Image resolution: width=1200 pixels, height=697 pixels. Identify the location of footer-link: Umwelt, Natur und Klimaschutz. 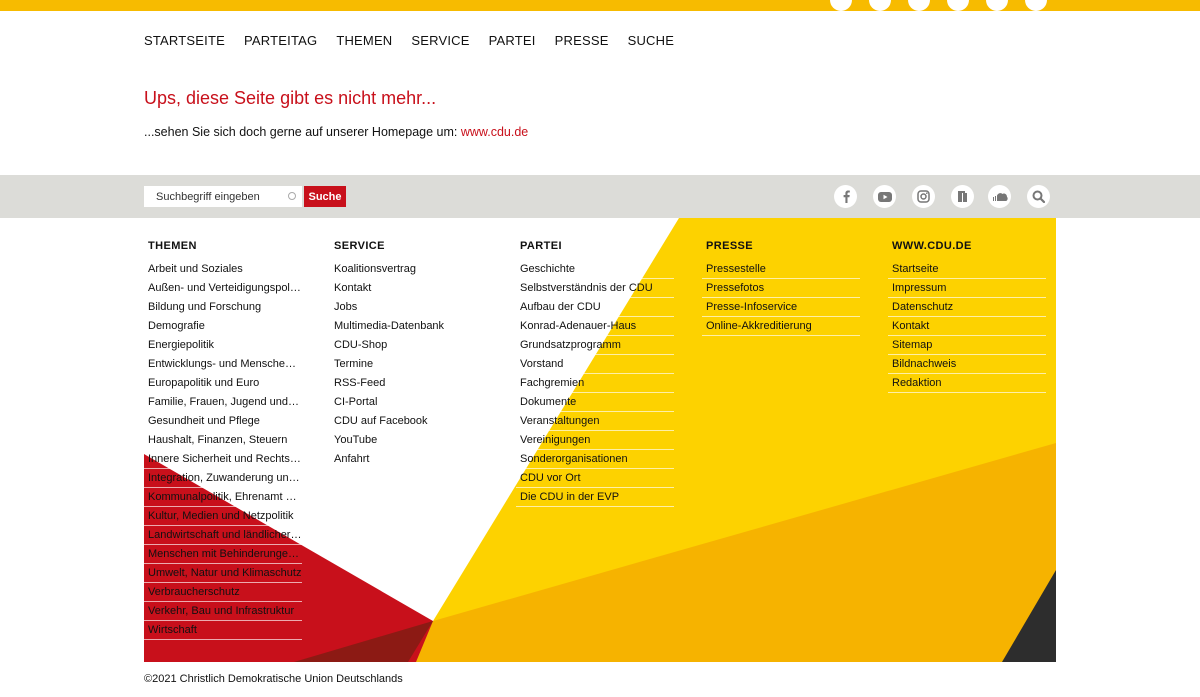
(223, 573).